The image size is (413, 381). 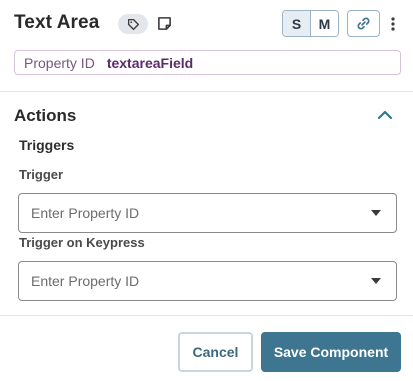 I want to click on component-title: Text Area, so click(x=57, y=22).